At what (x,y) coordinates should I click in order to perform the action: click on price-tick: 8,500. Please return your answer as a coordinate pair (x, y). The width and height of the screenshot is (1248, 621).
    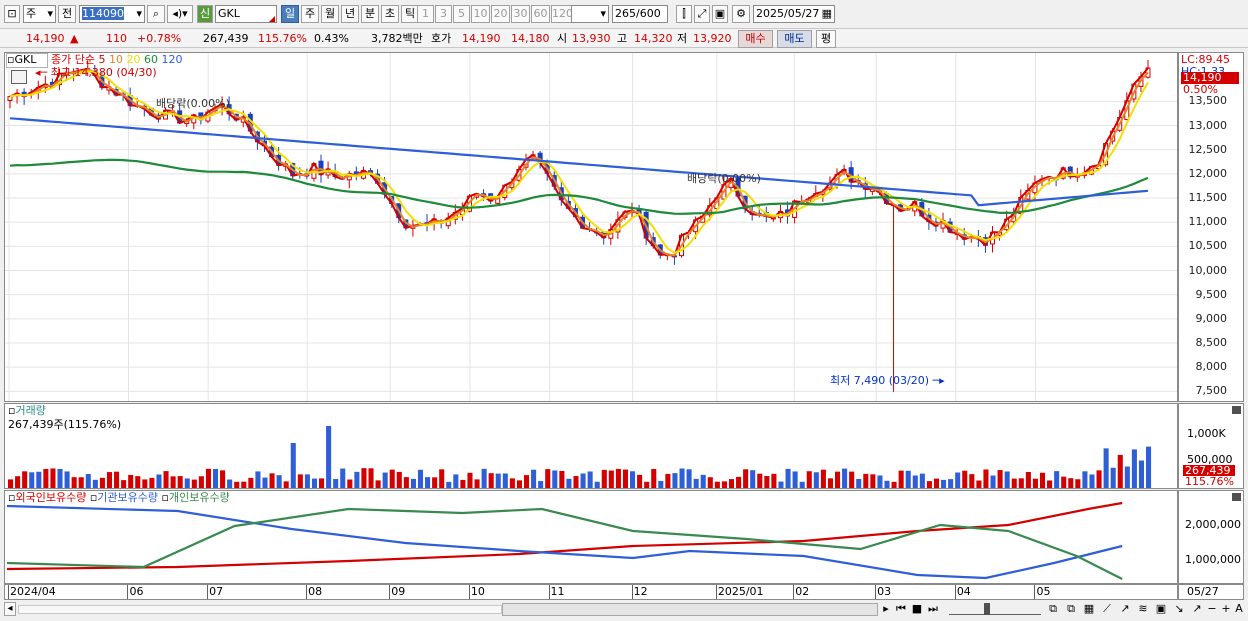
    Looking at the image, I should click on (1211, 342).